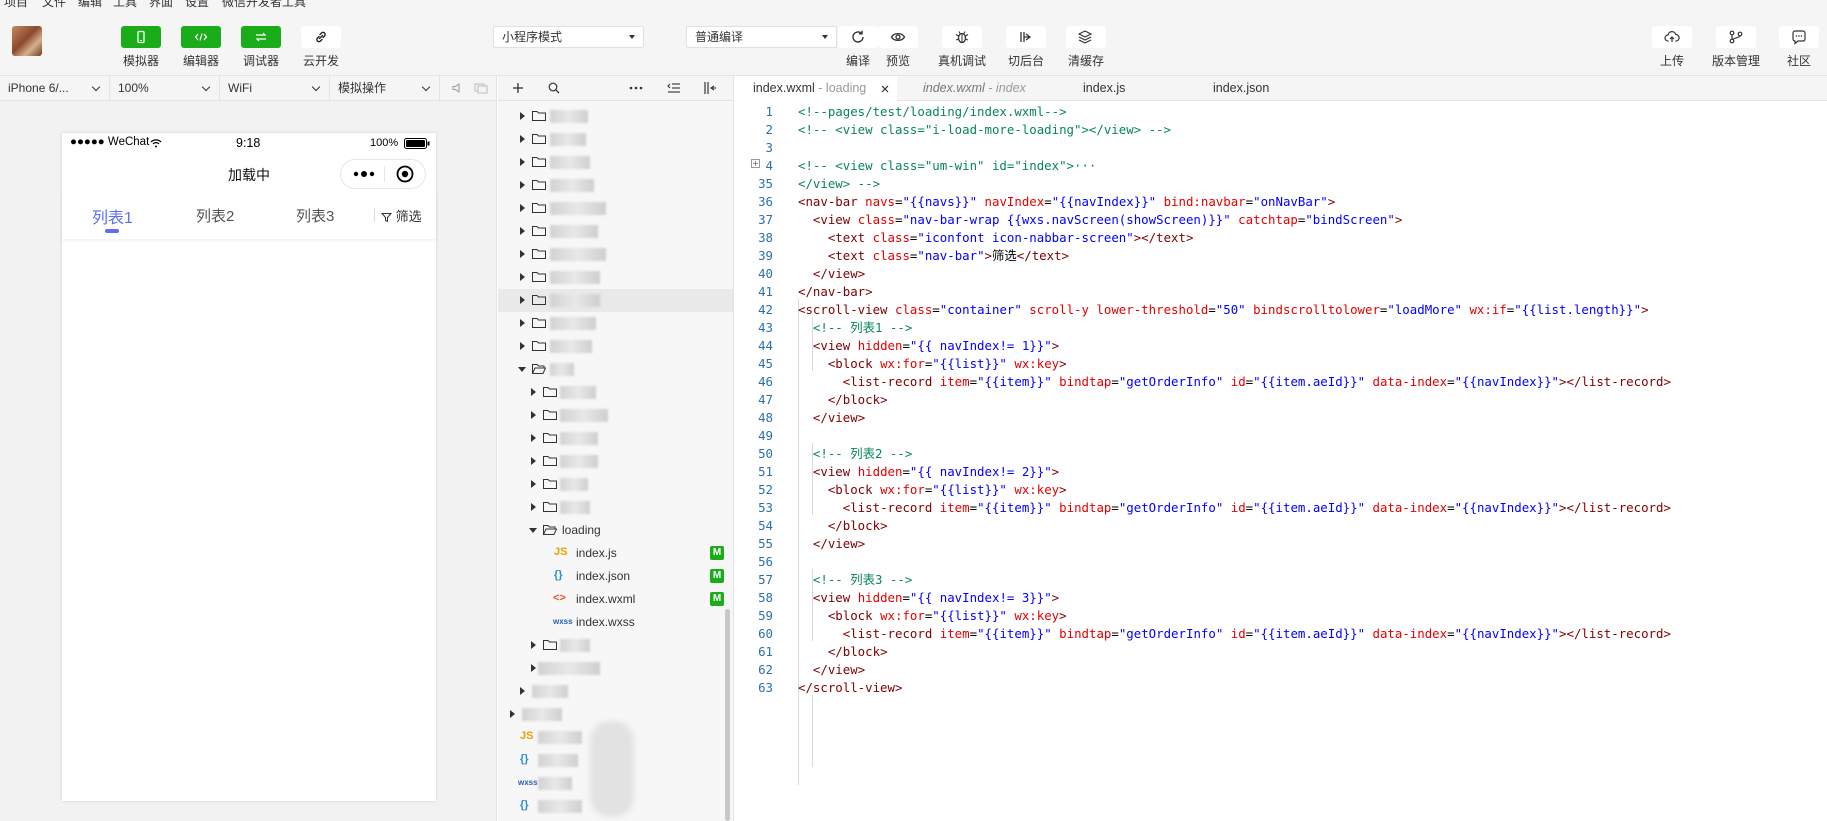  I want to click on menu-item-project: 项目, so click(16, 4).